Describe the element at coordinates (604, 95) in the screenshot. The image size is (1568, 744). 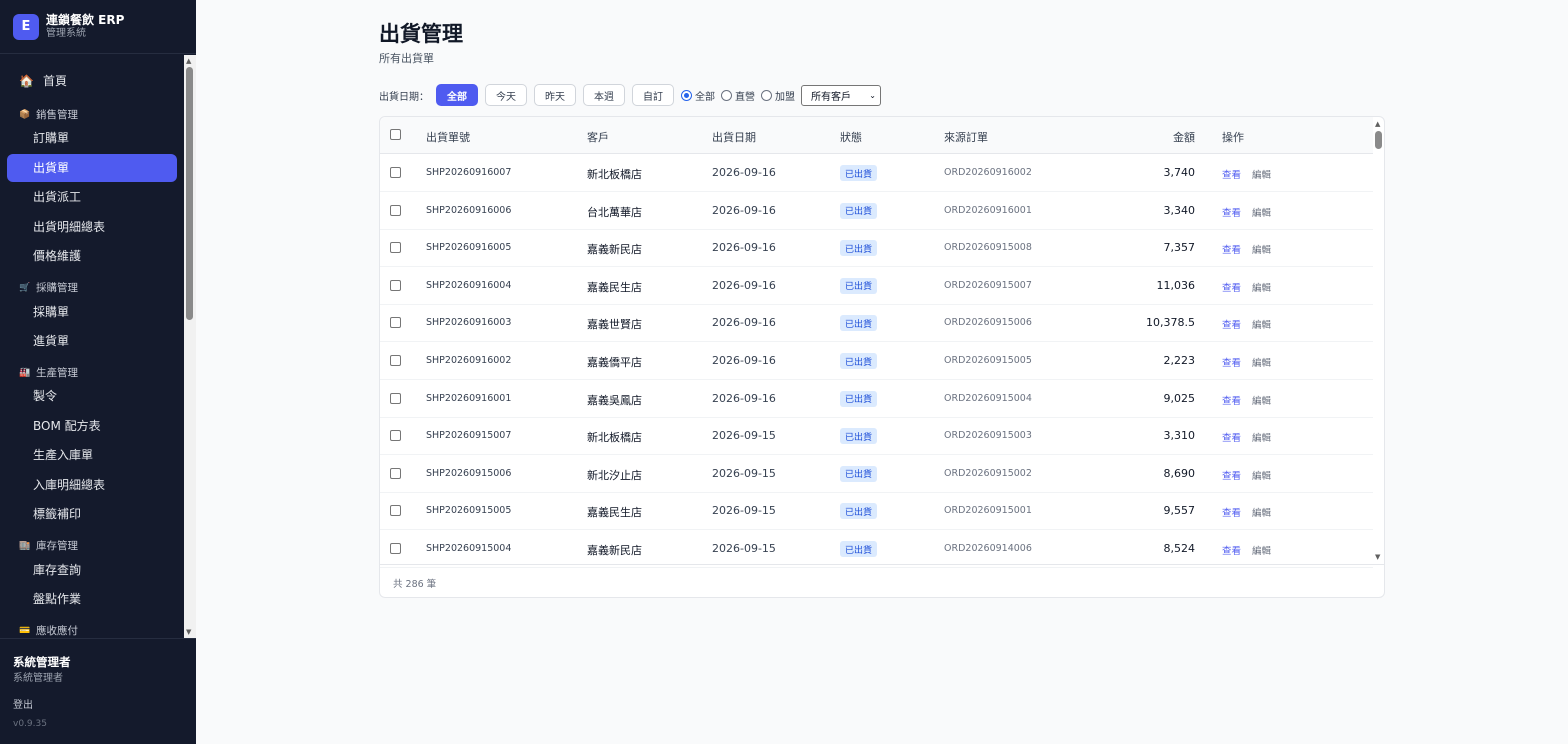
I see `date-chip-this-week: 本週` at that location.